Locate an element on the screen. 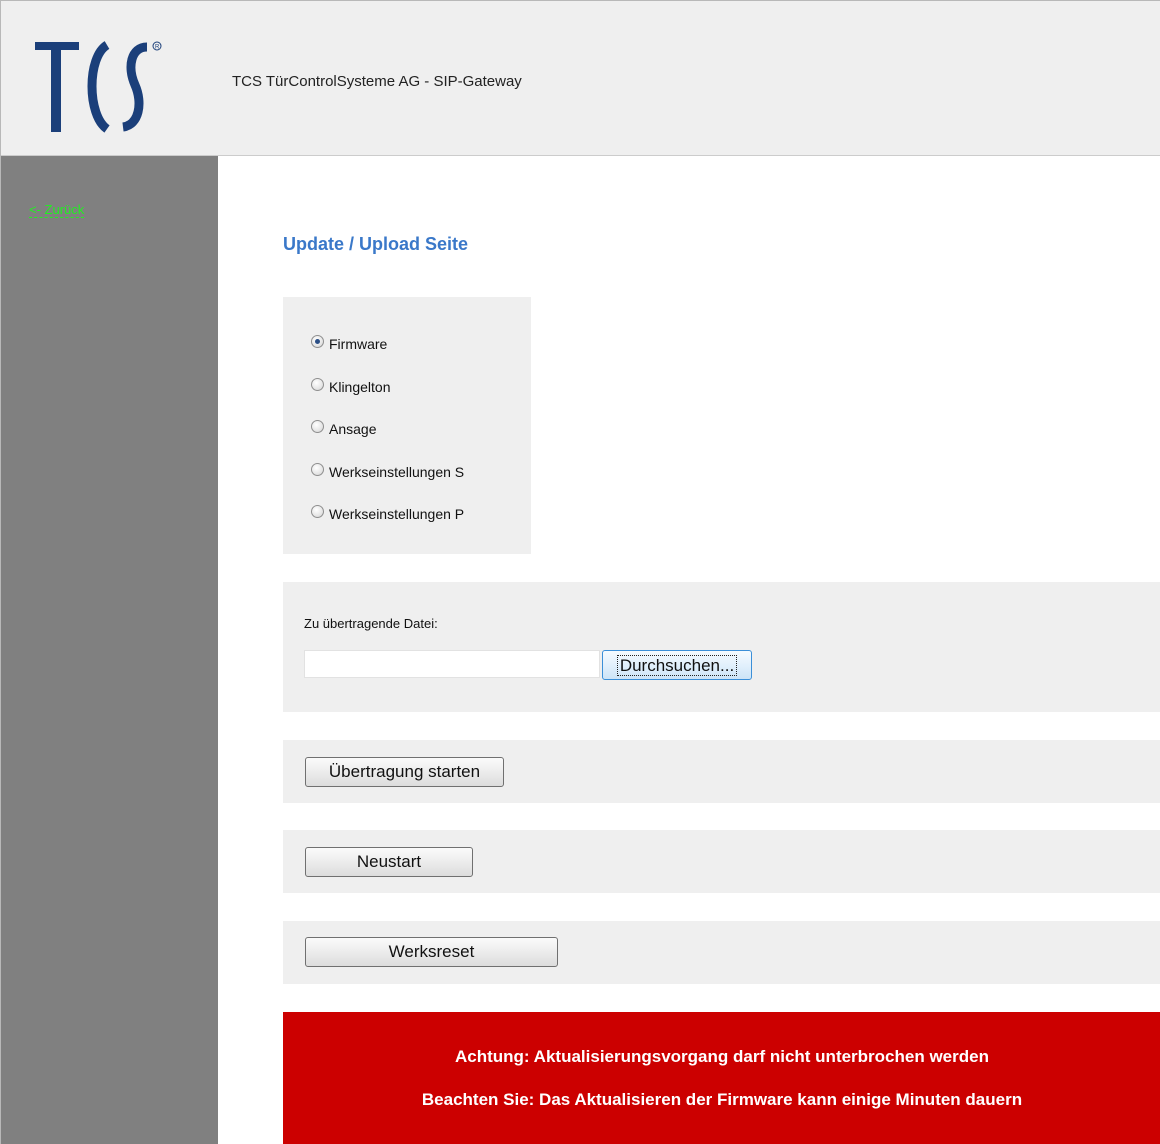 The image size is (1160, 1144). file-label: Zu übertragende Datei: is located at coordinates (371, 623).